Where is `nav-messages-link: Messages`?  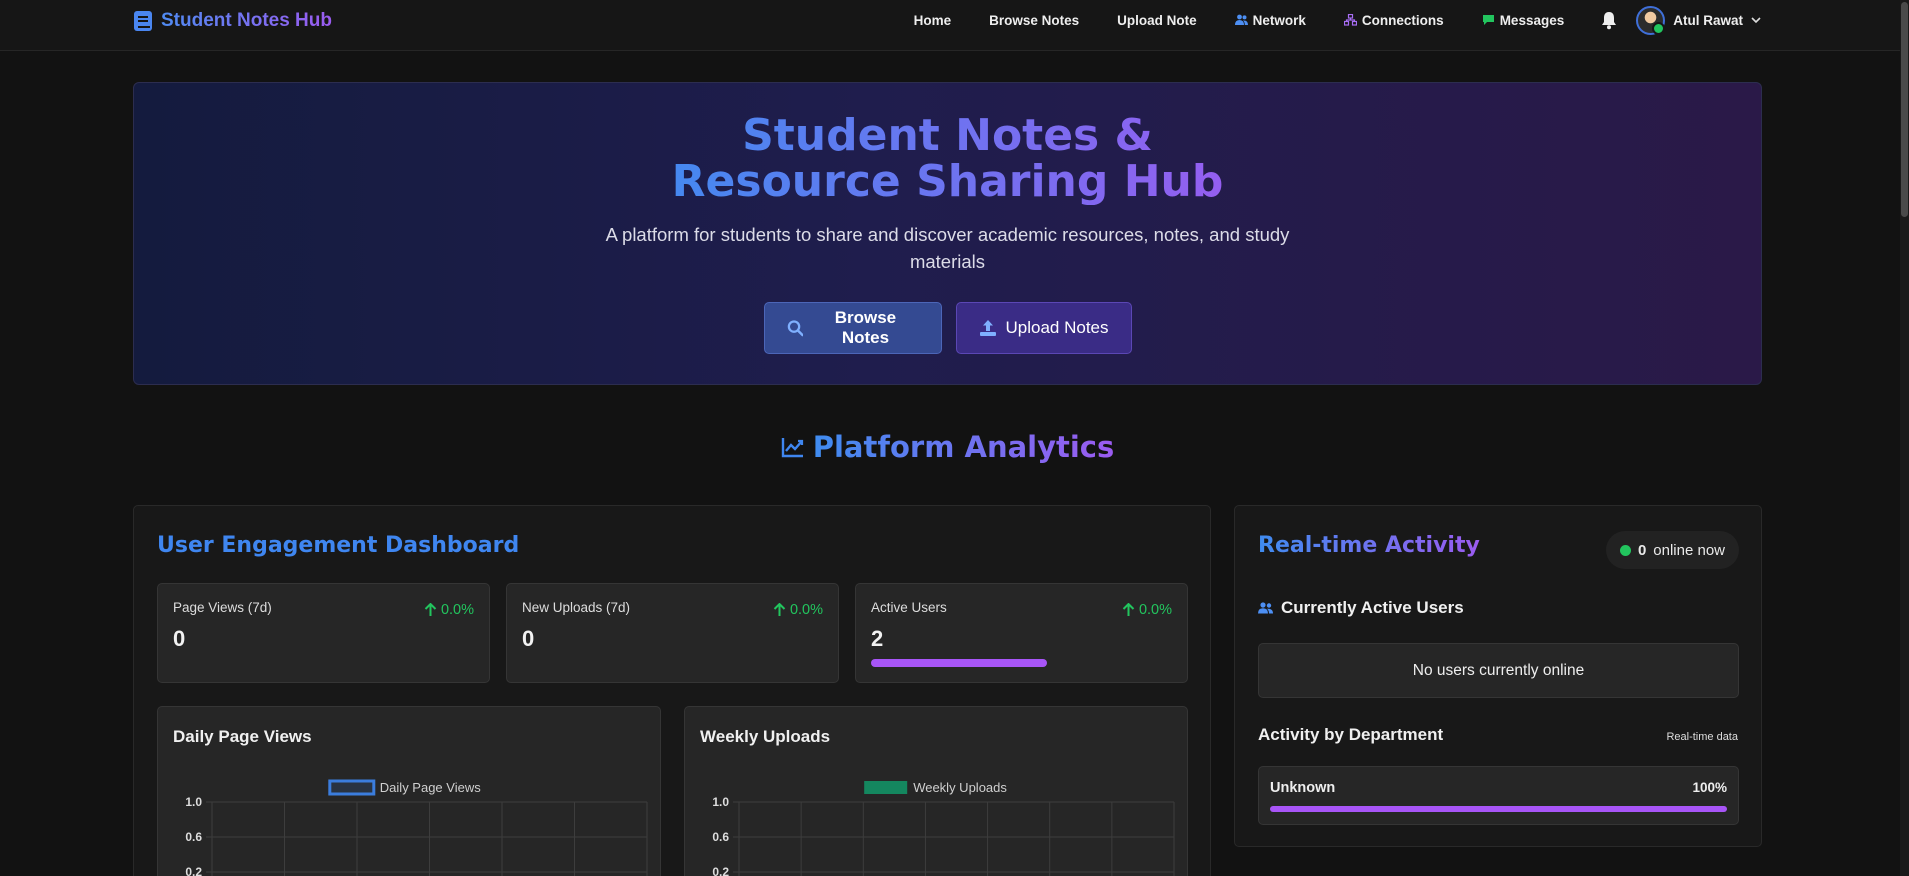
nav-messages-link: Messages is located at coordinates (1523, 20).